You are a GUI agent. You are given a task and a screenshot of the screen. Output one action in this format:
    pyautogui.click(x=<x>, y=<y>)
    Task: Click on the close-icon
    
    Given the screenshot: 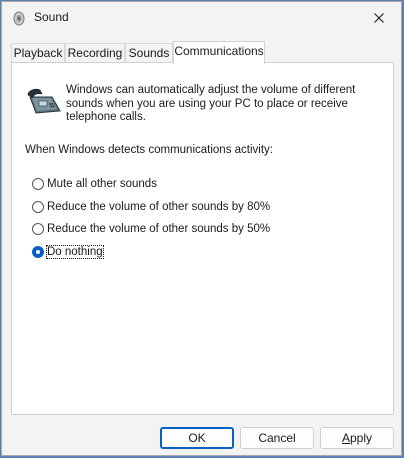 What is the action you would take?
    pyautogui.click(x=379, y=17)
    